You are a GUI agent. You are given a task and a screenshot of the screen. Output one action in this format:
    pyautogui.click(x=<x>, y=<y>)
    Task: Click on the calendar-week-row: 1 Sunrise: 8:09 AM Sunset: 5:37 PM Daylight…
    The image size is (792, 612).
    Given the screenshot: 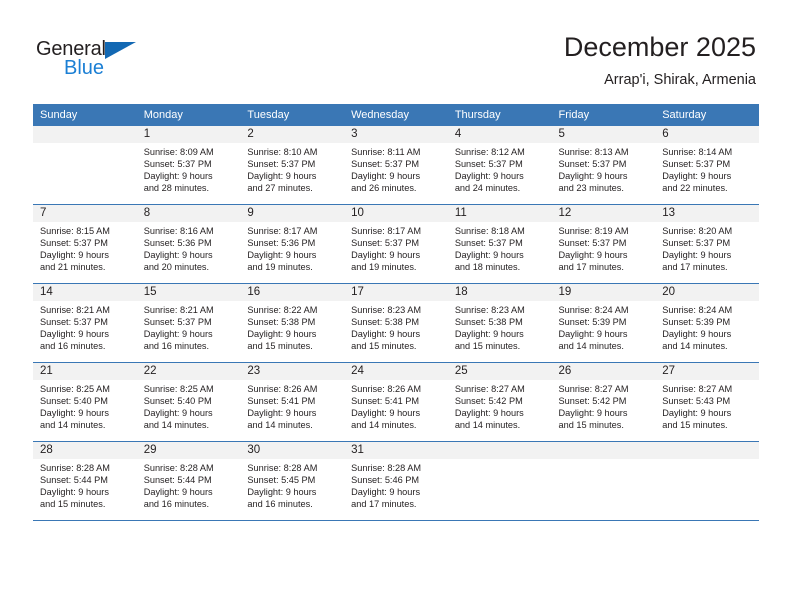 What is the action you would take?
    pyautogui.click(x=396, y=165)
    